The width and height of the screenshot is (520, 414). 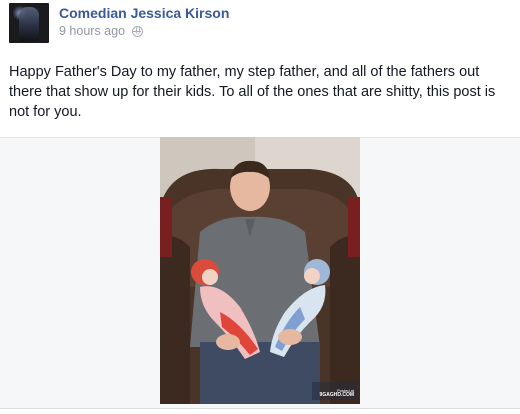 I want to click on avatar-figure, so click(x=29, y=24).